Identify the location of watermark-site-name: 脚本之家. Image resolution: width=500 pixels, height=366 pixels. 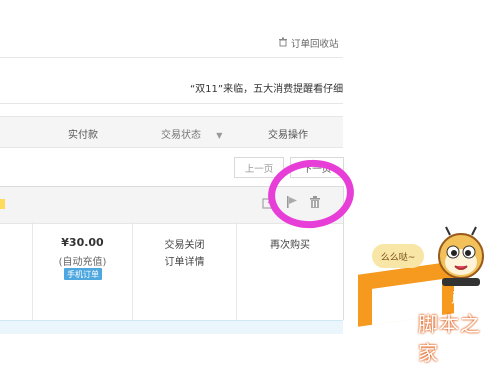
(449, 338).